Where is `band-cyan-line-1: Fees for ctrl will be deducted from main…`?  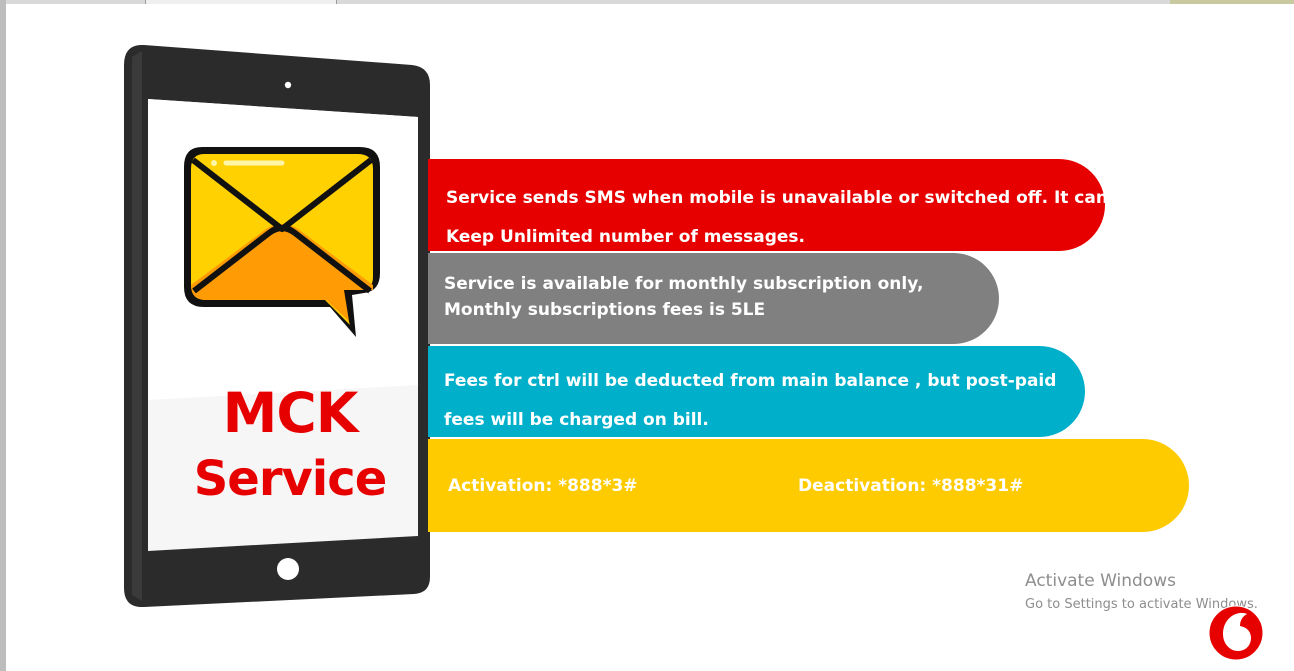
band-cyan-line-1: Fees for ctrl will be deducted from main… is located at coordinates (750, 381).